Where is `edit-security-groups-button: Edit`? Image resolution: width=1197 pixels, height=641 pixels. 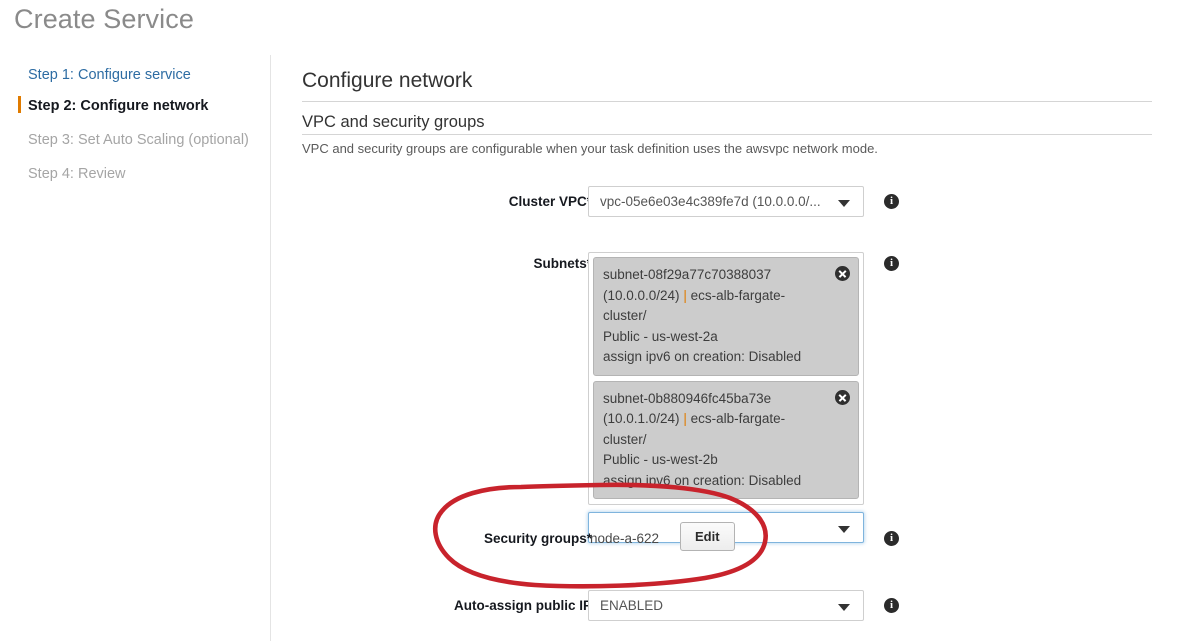 edit-security-groups-button: Edit is located at coordinates (707, 536).